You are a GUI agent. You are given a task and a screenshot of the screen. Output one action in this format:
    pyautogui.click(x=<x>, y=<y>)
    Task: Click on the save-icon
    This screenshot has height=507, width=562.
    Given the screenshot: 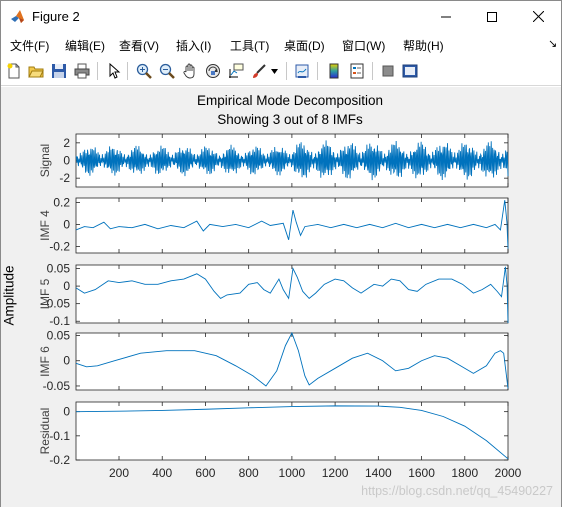 What is the action you would take?
    pyautogui.click(x=59, y=71)
    